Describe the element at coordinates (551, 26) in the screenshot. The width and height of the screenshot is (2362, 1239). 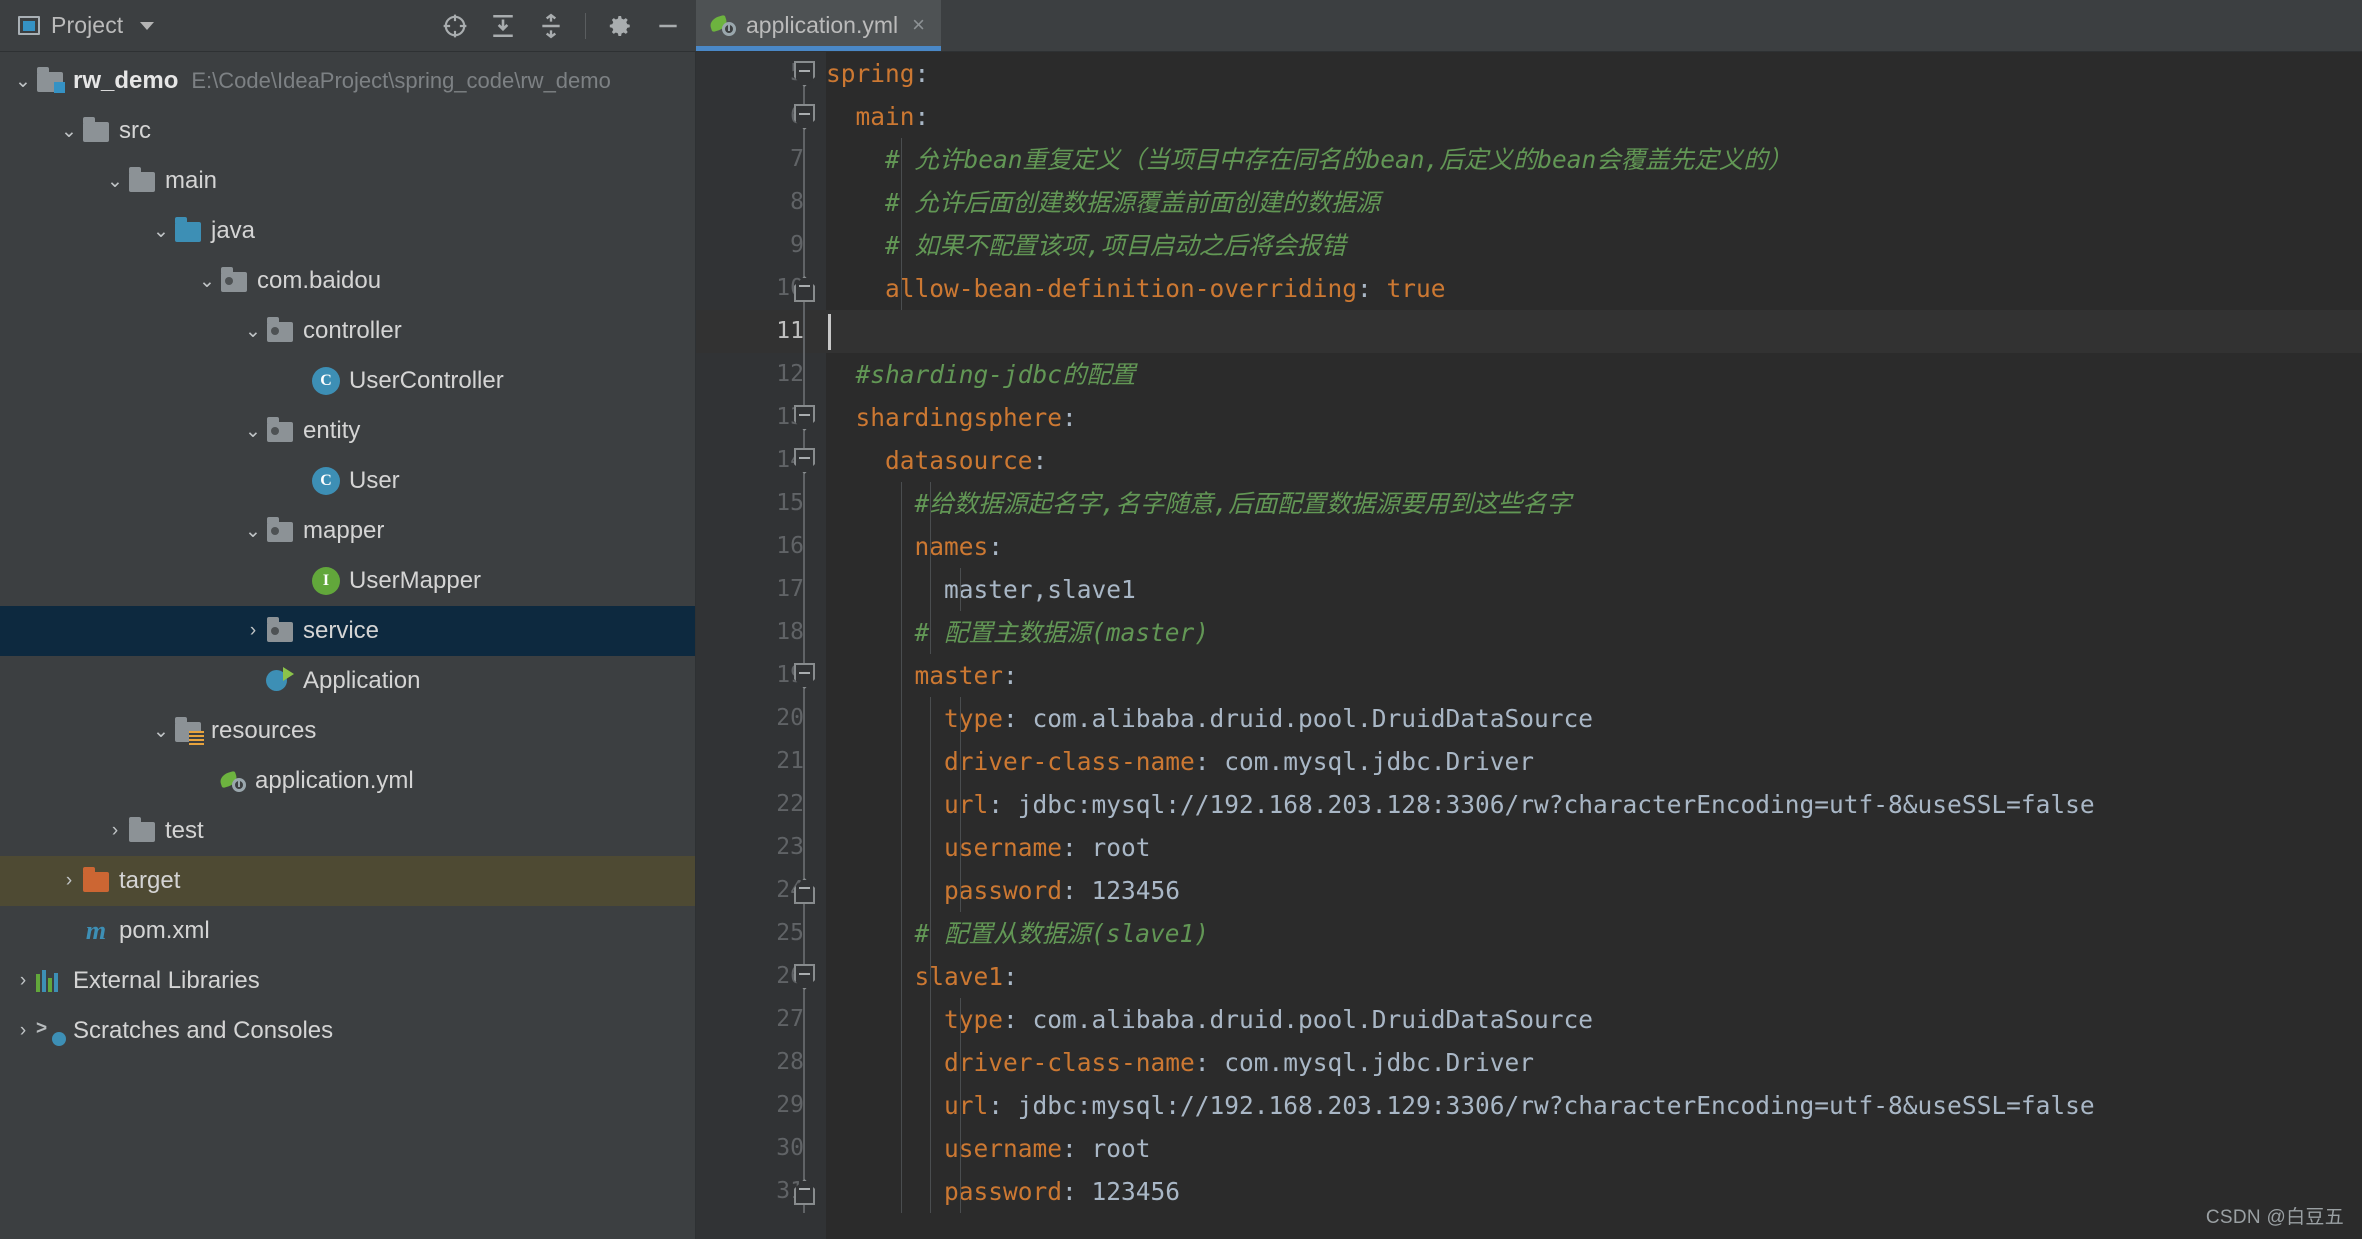
I see `collapse-all-icon` at that location.